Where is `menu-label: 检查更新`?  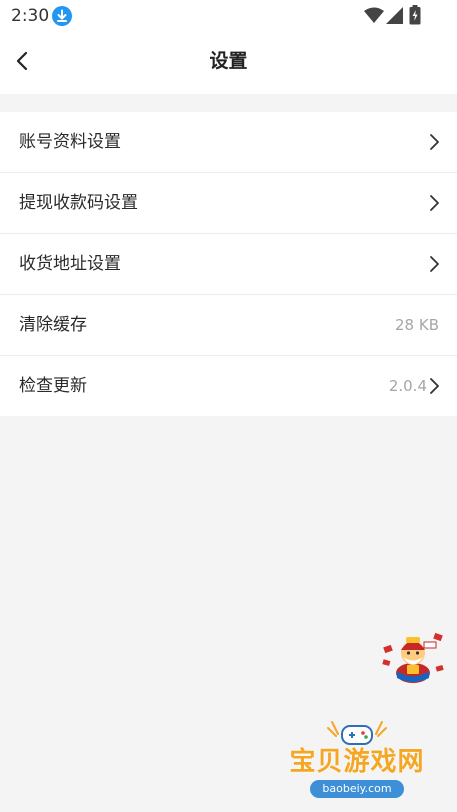 menu-label: 检查更新 is located at coordinates (53, 386).